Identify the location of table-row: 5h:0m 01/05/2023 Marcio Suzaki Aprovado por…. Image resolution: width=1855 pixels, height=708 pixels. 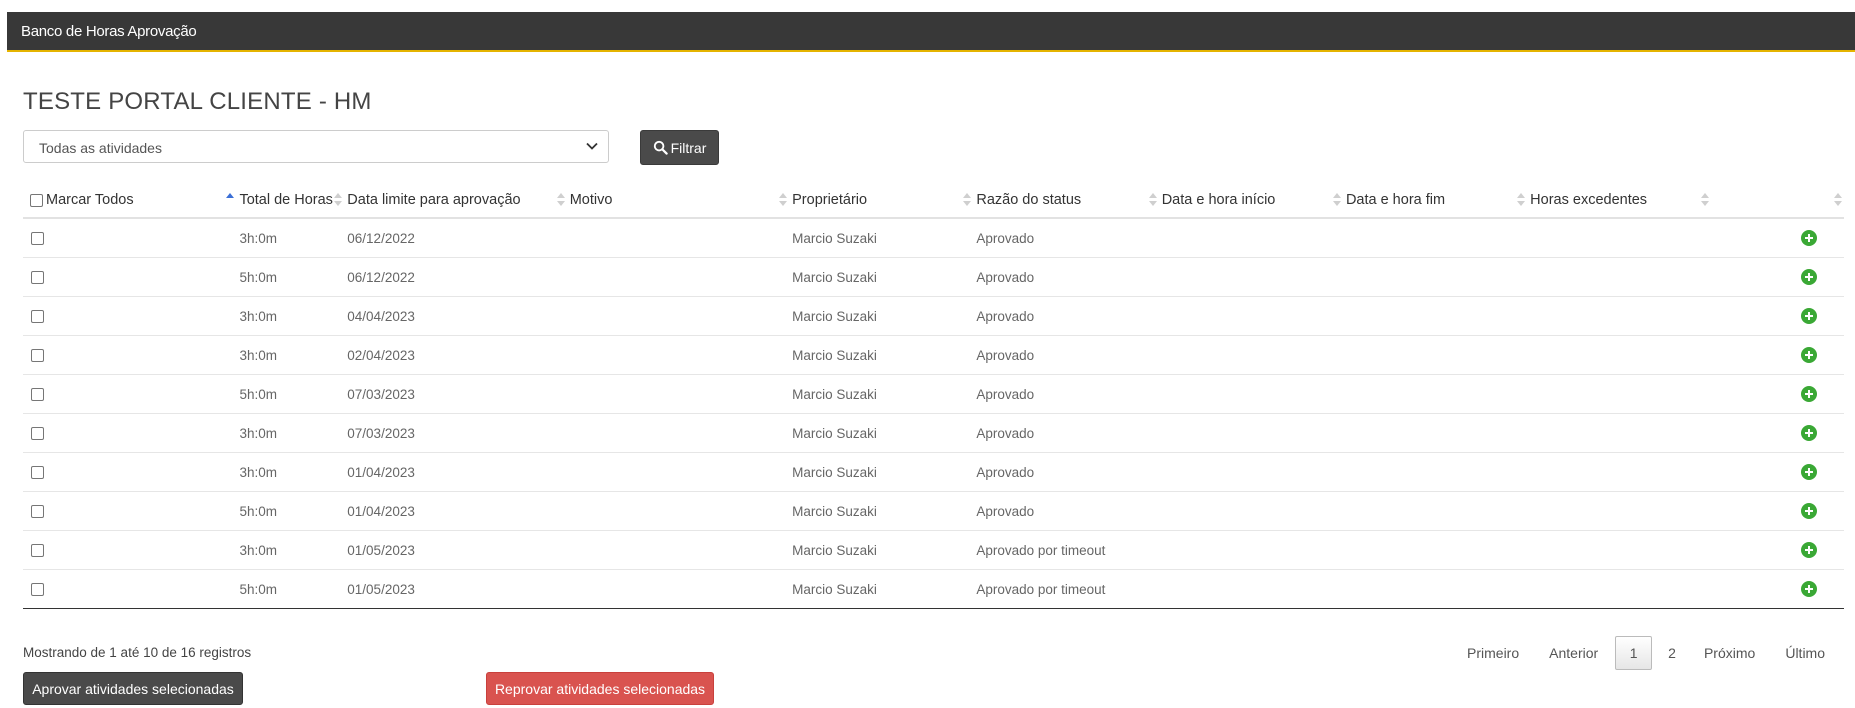
(933, 589).